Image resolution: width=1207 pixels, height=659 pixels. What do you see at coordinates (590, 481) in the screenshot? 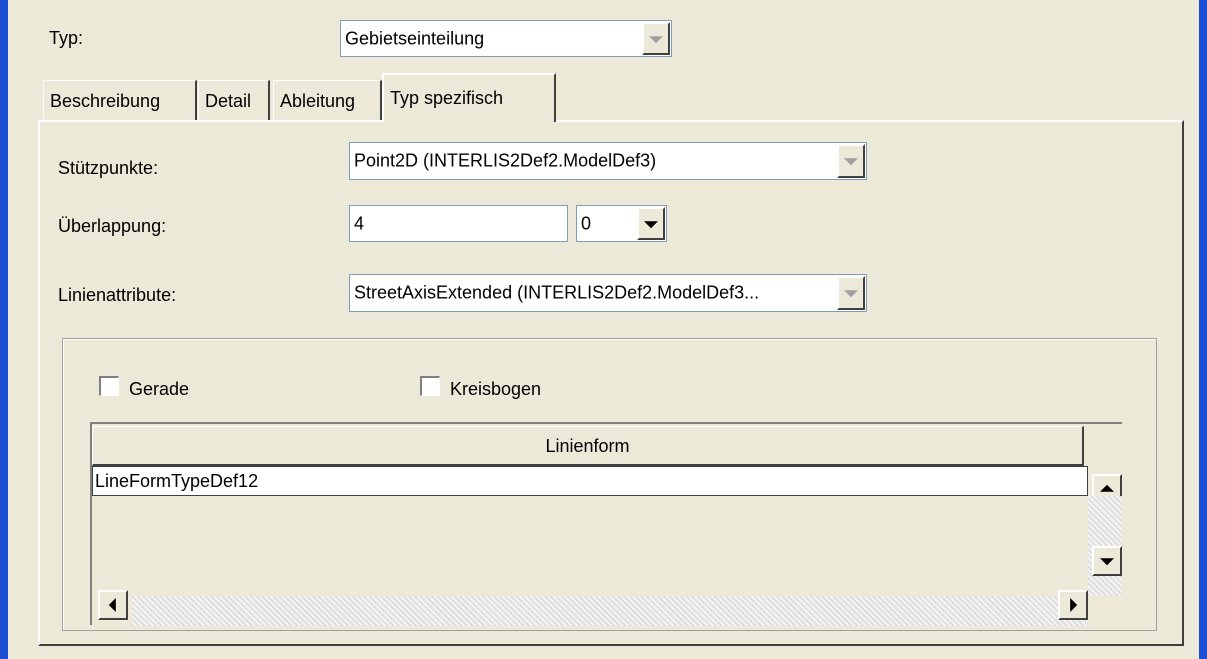
I see `table-row: LineFormTypeDef12` at bounding box center [590, 481].